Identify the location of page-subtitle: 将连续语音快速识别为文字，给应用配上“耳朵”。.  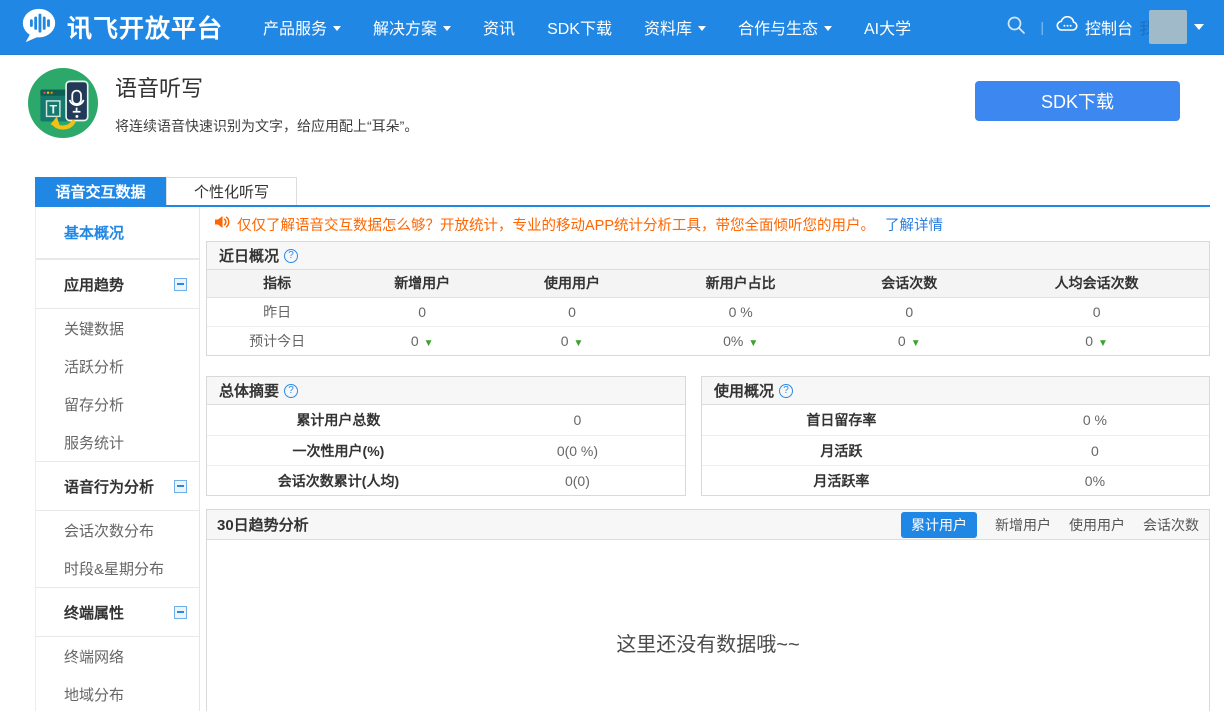
(267, 126).